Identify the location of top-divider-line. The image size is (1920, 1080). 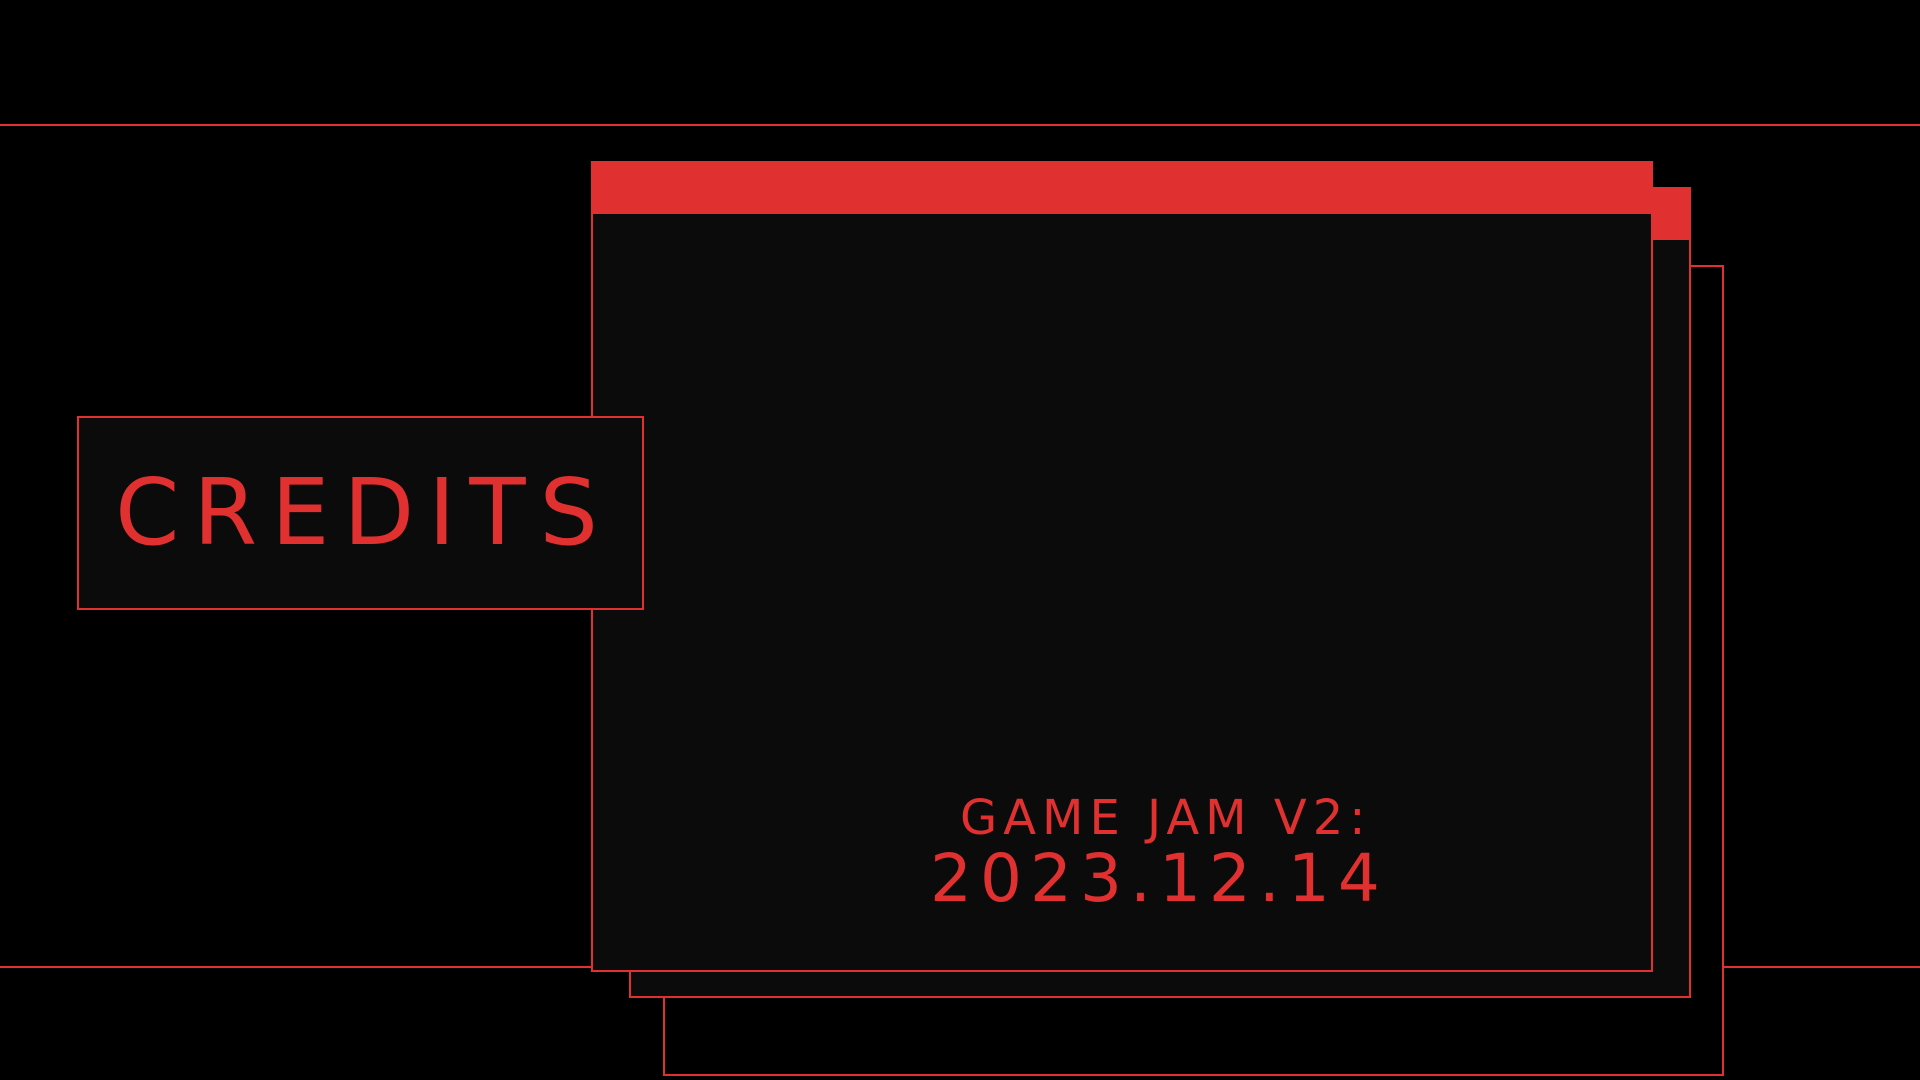
(960, 125).